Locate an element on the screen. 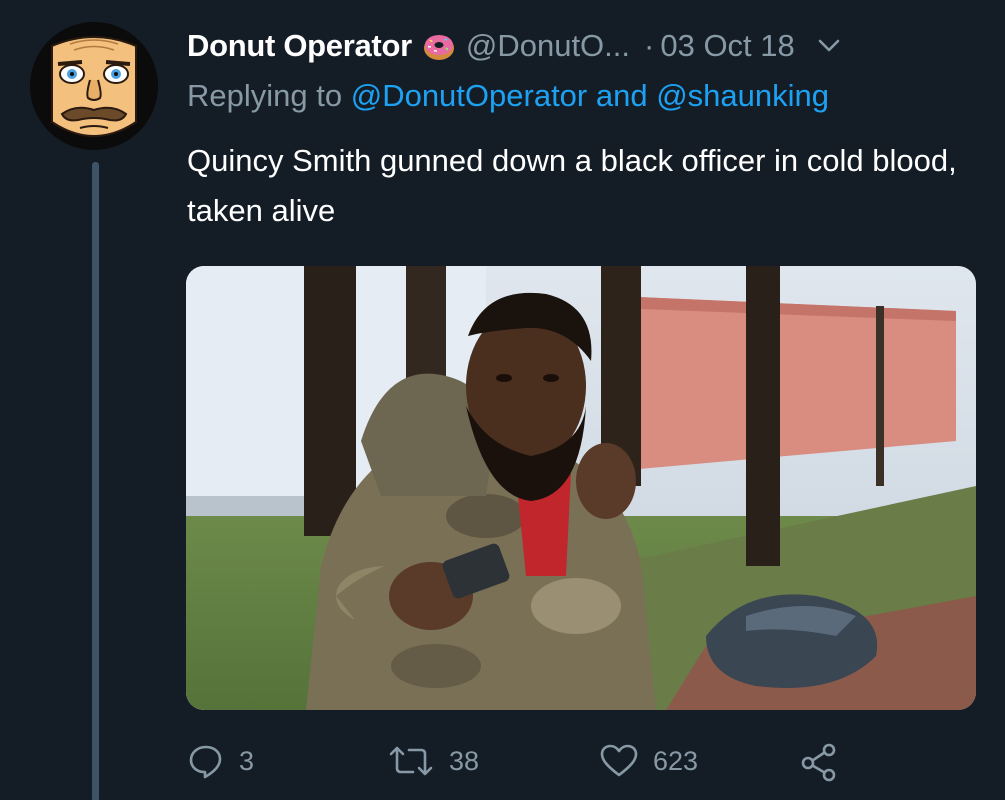 The image size is (1005, 800). share-icon is located at coordinates (819, 762).